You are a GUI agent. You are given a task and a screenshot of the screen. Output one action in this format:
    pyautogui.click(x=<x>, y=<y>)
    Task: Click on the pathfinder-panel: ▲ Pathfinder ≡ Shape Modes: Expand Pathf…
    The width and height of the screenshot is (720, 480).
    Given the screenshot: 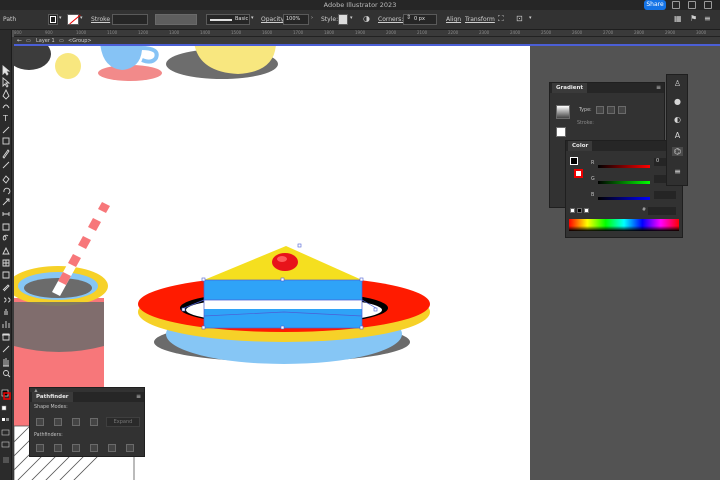 What is the action you would take?
    pyautogui.click(x=87, y=422)
    